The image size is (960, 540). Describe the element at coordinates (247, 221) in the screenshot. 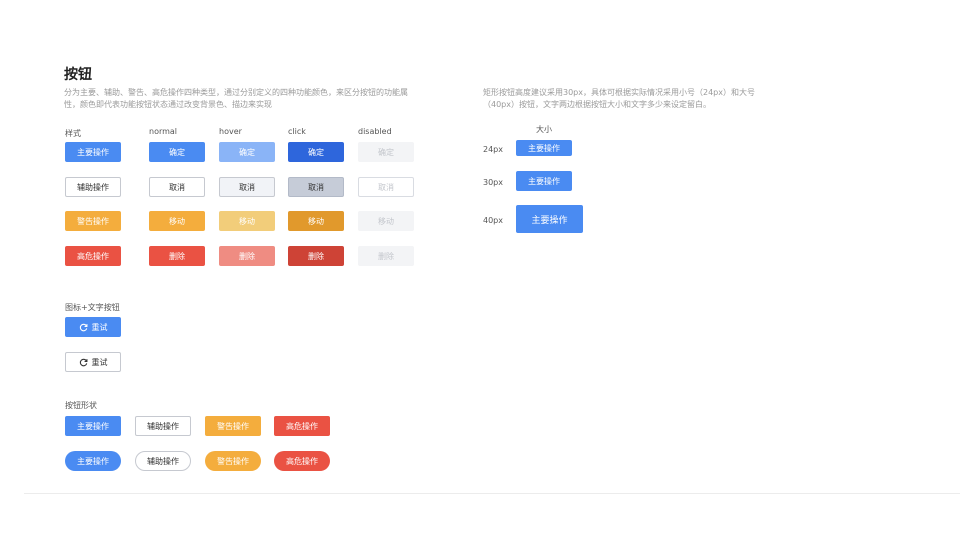

I see `warn-hover-button: 移动` at that location.